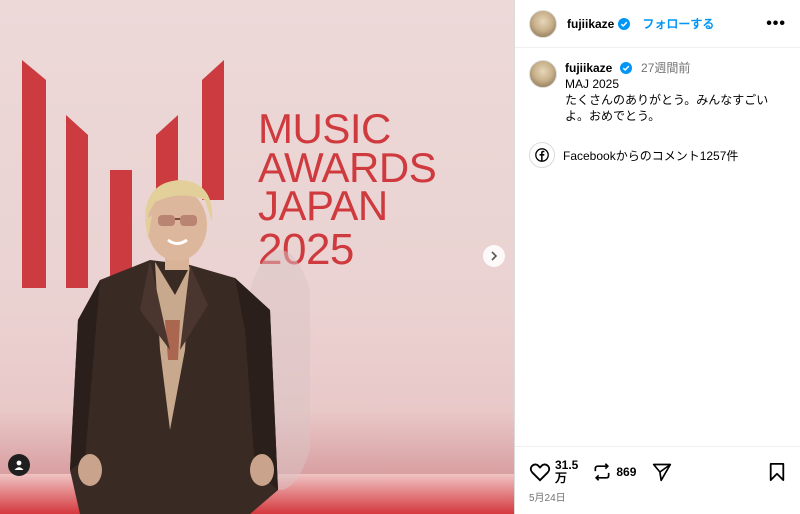  I want to click on repost-count: 869, so click(626, 472).